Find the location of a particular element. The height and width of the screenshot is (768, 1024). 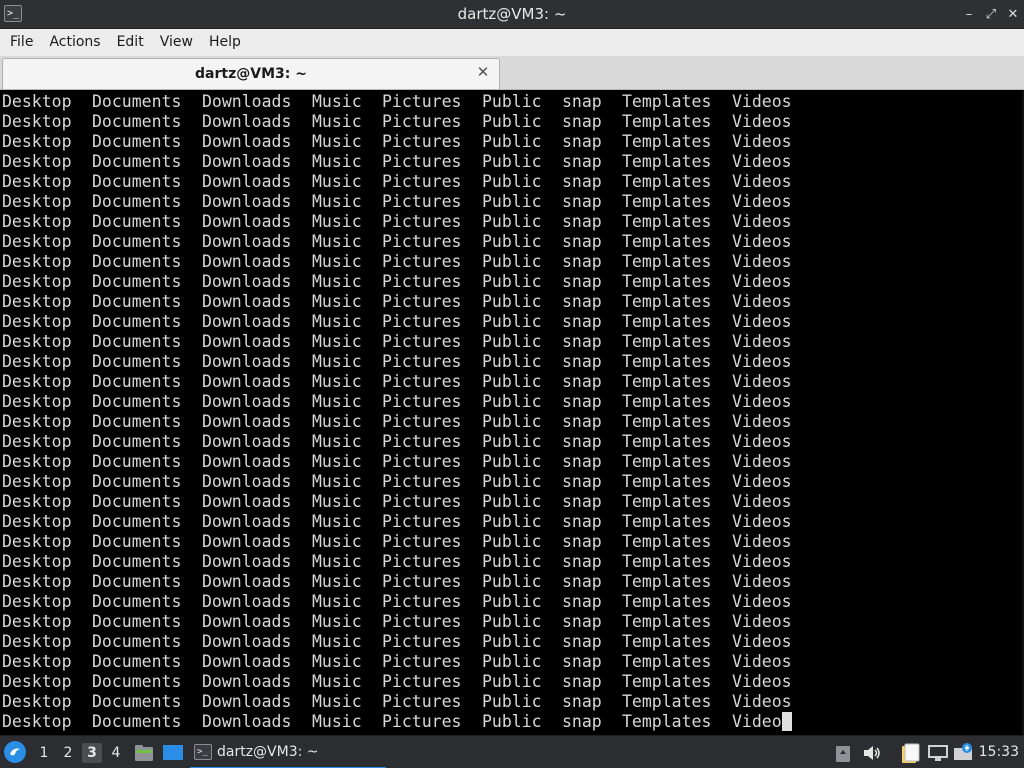

network-icon is located at coordinates (938, 755).